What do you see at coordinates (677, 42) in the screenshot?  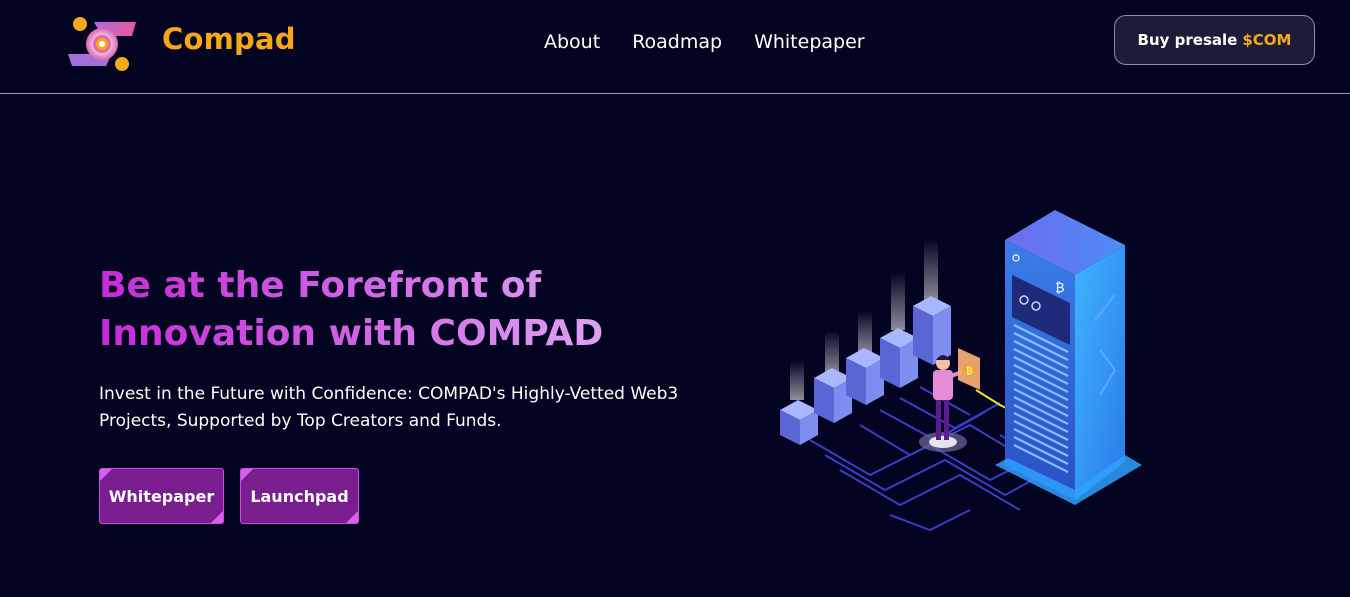 I see `nav-link-roadmap: Roadmap` at bounding box center [677, 42].